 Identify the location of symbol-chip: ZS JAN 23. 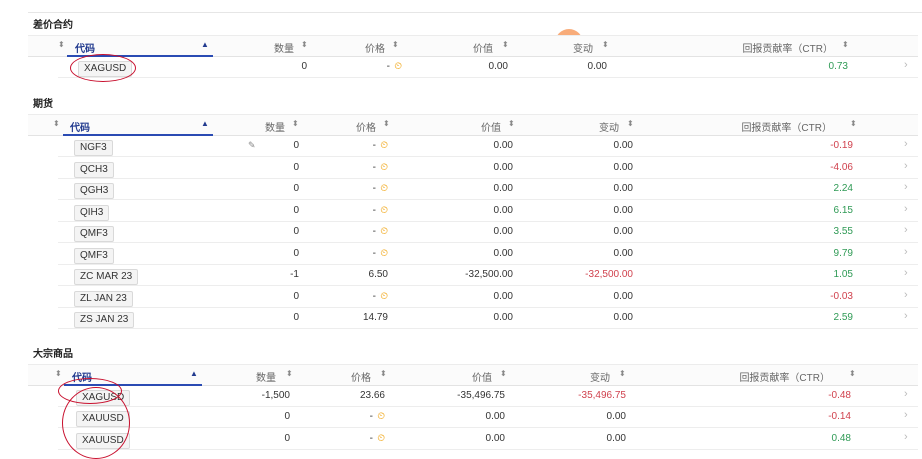
(104, 320).